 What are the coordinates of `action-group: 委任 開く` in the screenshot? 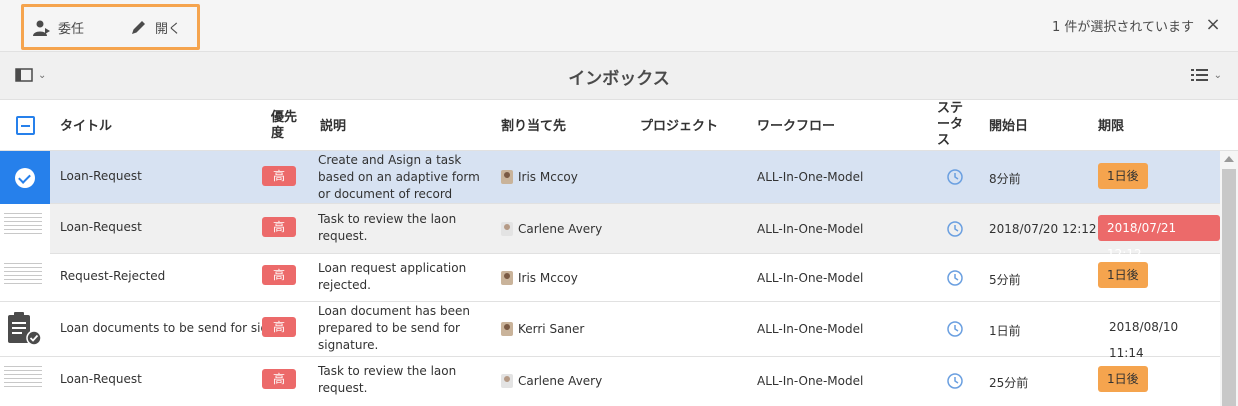 It's located at (110, 27).